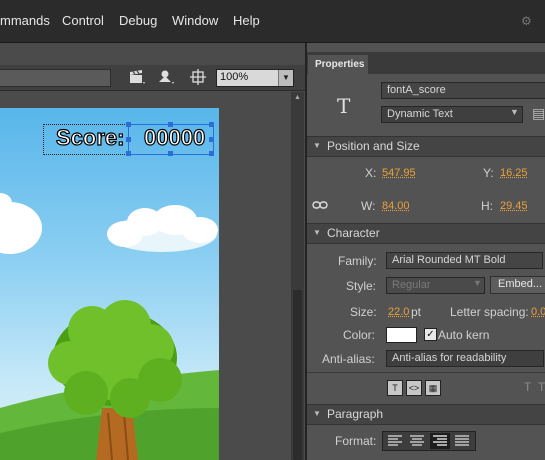 This screenshot has width=545, height=460. What do you see at coordinates (355, 414) in the screenshot?
I see `section-paragraph-title: Paragraph` at bounding box center [355, 414].